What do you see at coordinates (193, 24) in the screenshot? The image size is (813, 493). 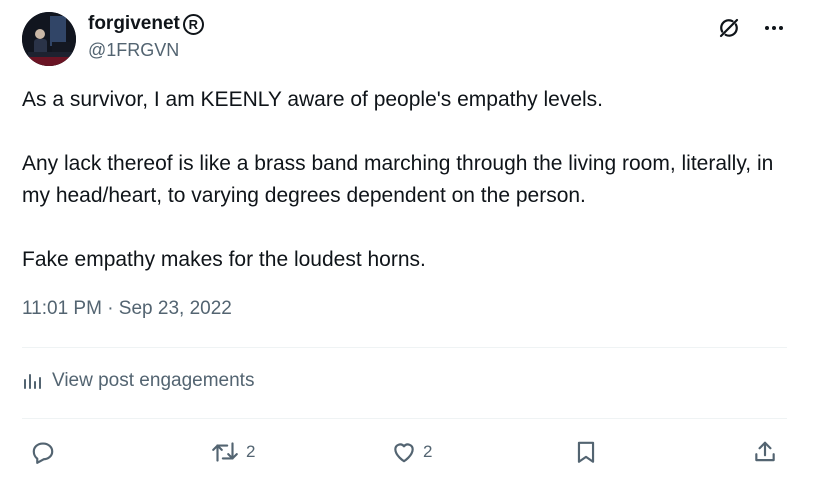 I see `registered-mark-icon: R` at bounding box center [193, 24].